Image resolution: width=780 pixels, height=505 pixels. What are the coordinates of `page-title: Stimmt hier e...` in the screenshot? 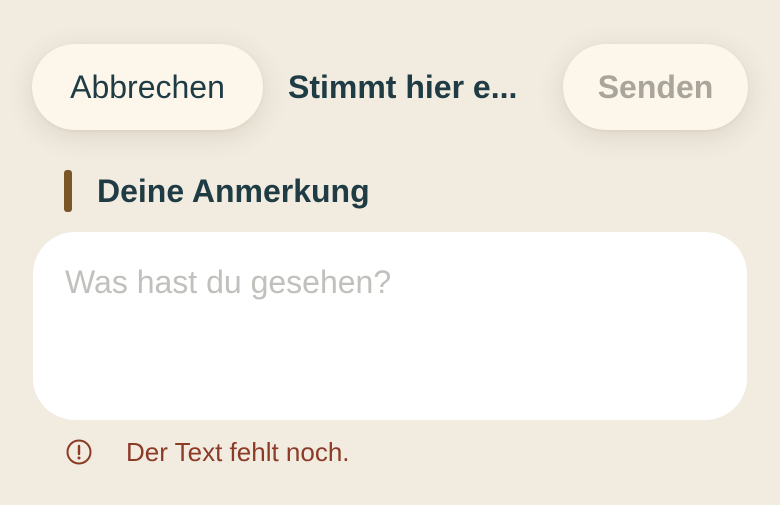 It's located at (403, 86).